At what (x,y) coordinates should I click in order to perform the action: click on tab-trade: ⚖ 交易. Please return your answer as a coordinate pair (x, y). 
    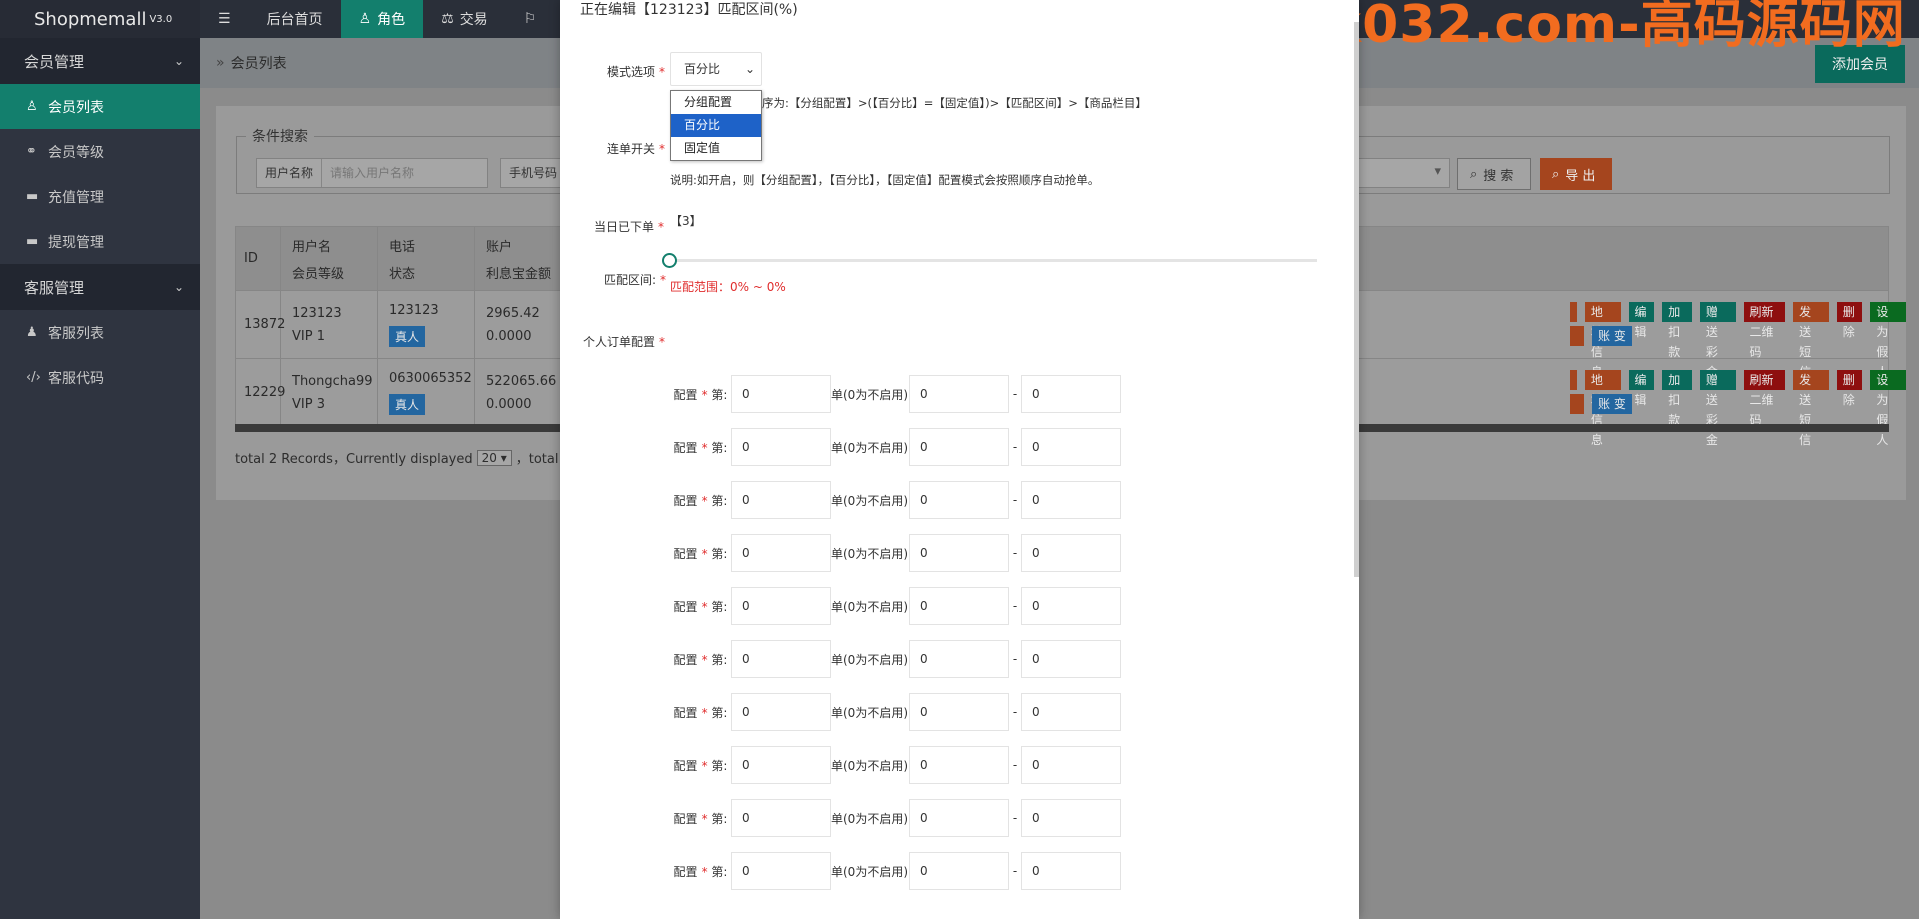
    Looking at the image, I should click on (464, 19).